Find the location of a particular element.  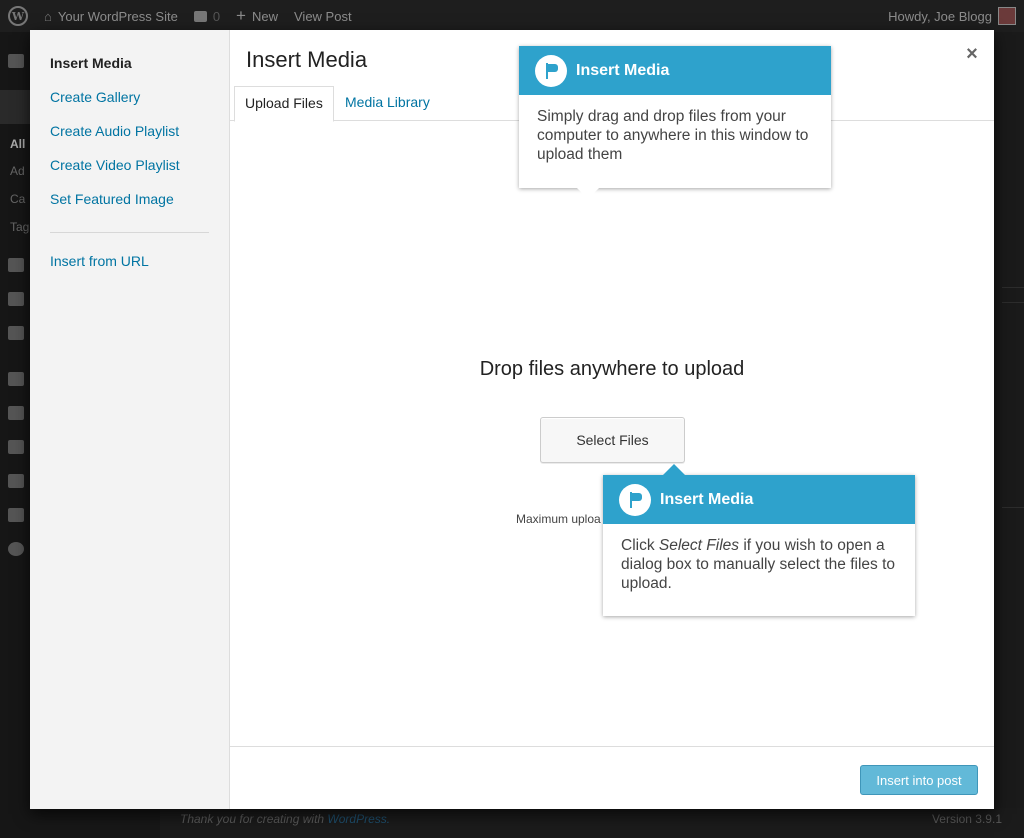

view-post-label: View Post is located at coordinates (323, 16).